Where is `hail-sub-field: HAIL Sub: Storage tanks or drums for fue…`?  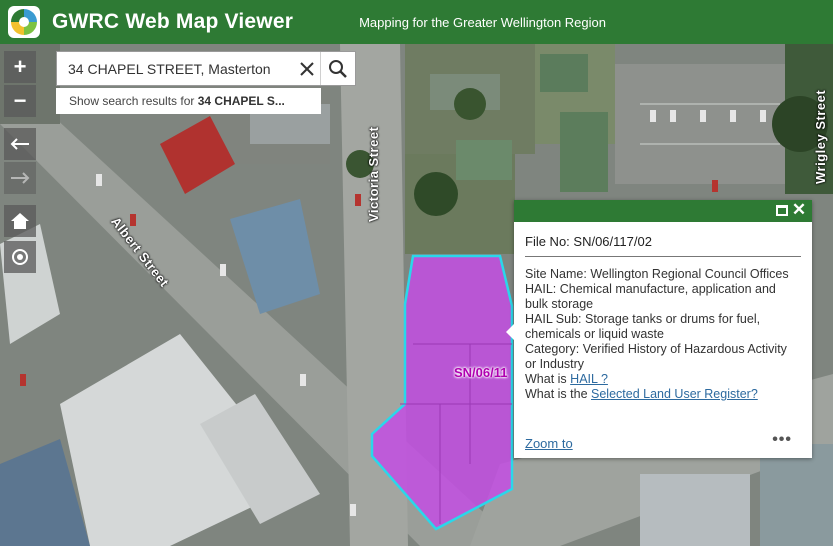
hail-sub-field: HAIL Sub: Storage tanks or drums for fue… is located at coordinates (643, 326).